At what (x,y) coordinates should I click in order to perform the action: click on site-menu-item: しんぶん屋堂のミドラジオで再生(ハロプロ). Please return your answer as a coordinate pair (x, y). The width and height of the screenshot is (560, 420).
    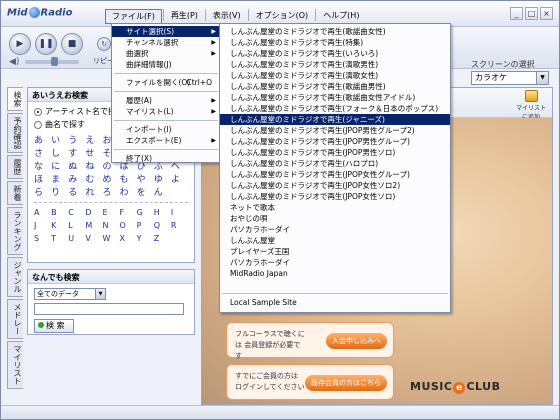
    Looking at the image, I should click on (335, 163).